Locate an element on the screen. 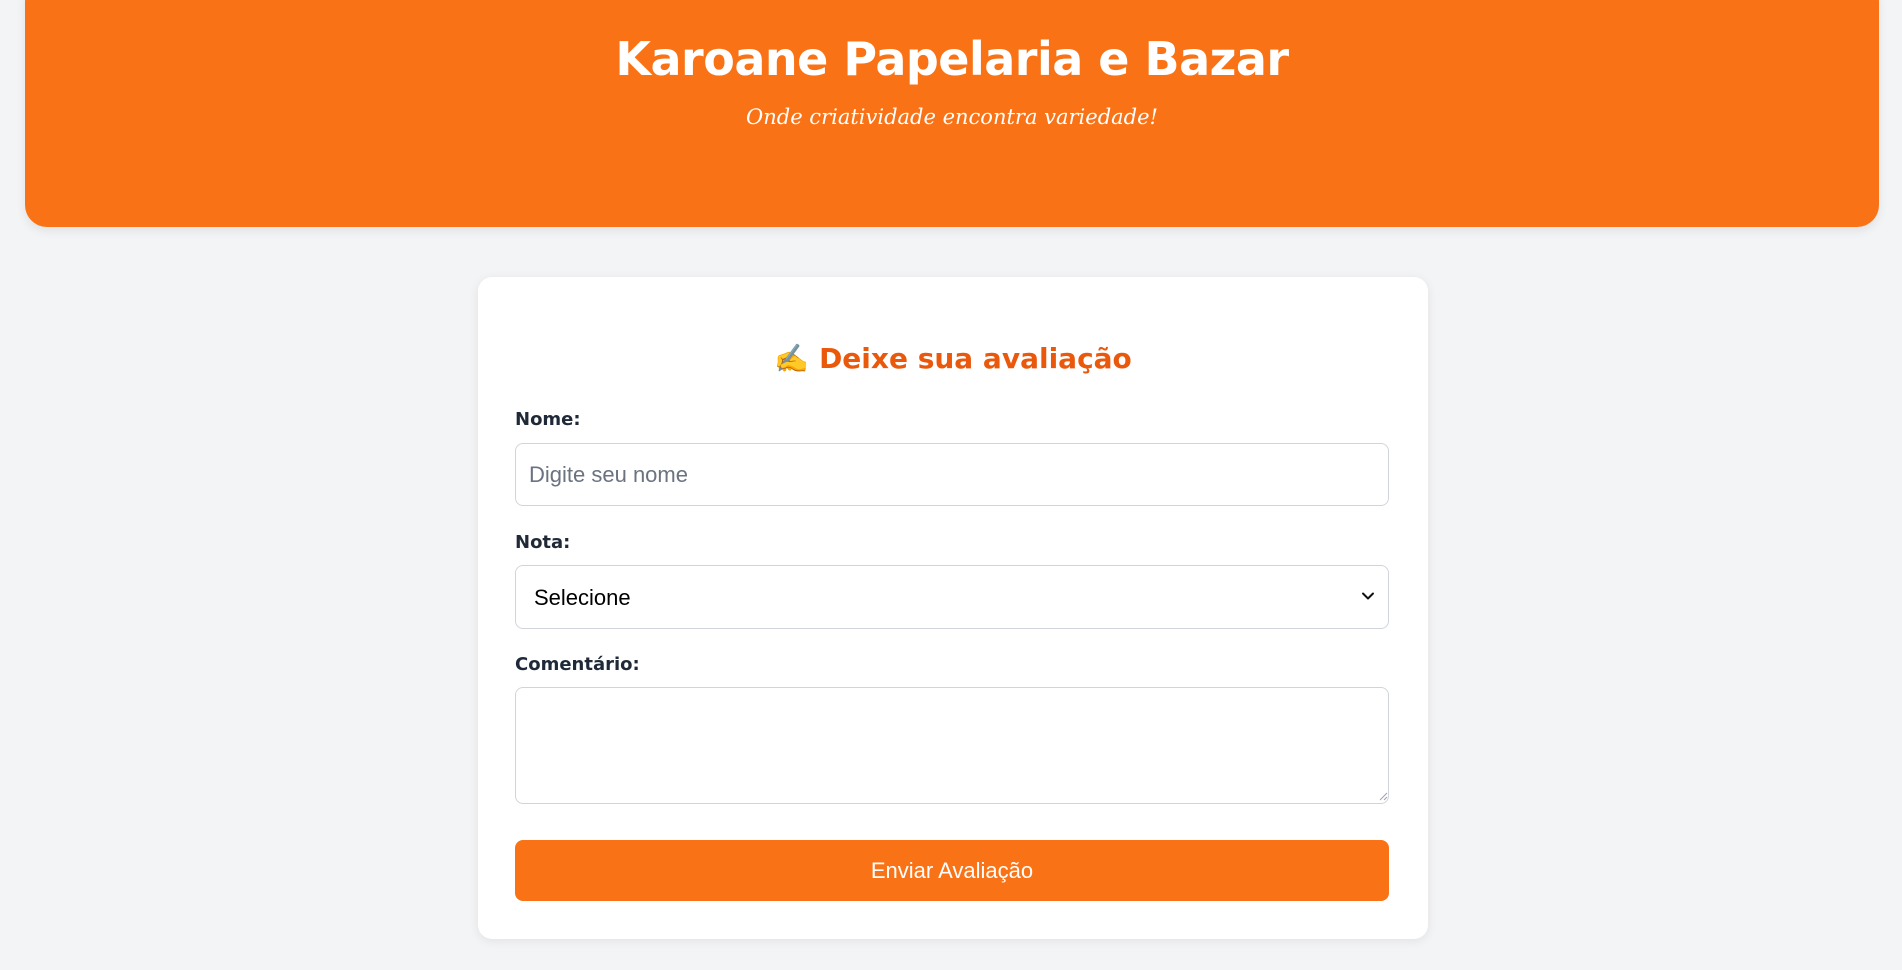 The height and width of the screenshot is (970, 1902). writing-hand-icon: ✍️ is located at coordinates (792, 358).